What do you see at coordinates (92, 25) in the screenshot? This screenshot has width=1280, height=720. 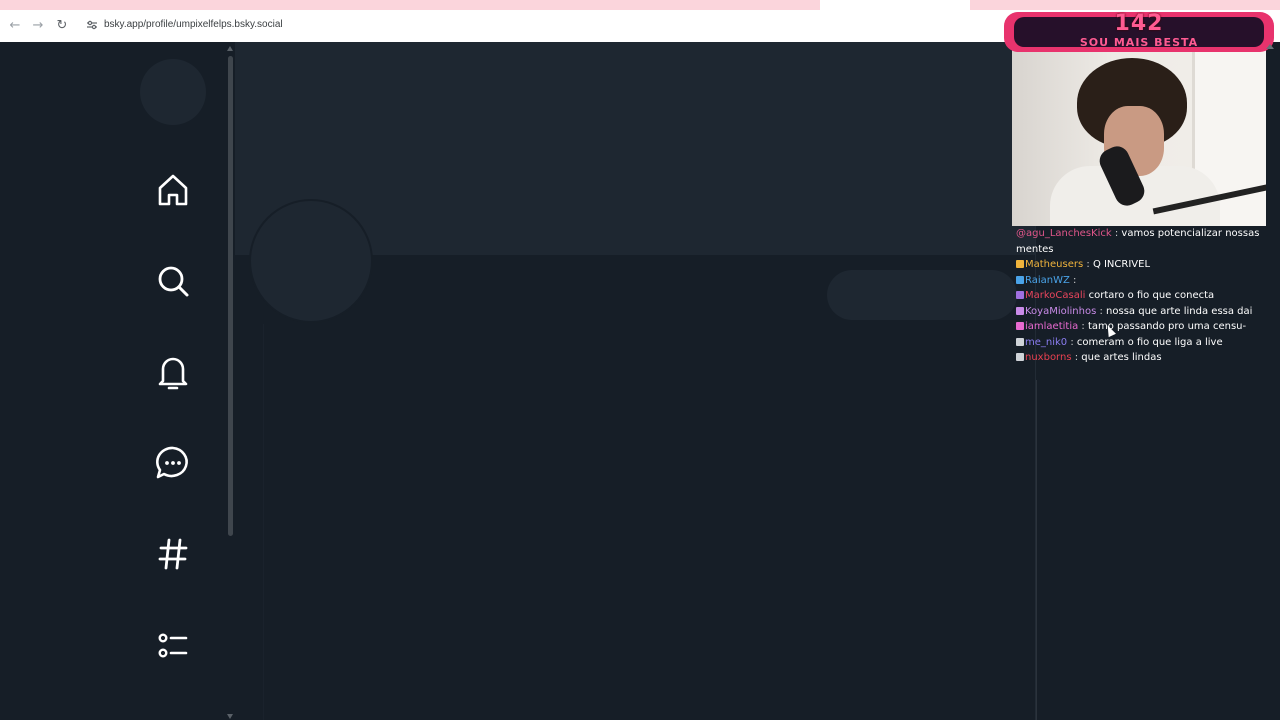 I see `site-settings-icon` at bounding box center [92, 25].